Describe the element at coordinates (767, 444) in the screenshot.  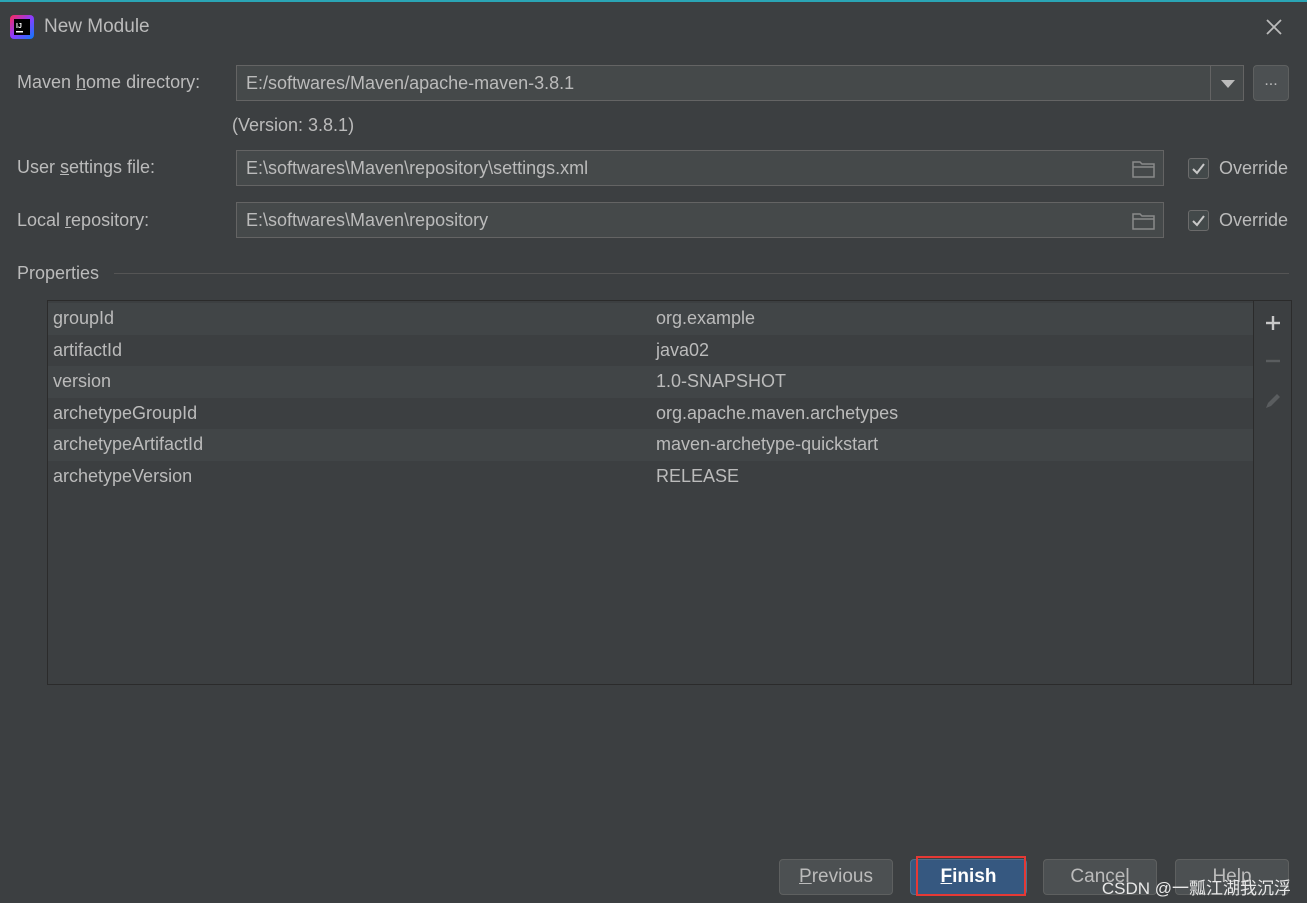
I see `property-value: maven-archetype-quickstart` at that location.